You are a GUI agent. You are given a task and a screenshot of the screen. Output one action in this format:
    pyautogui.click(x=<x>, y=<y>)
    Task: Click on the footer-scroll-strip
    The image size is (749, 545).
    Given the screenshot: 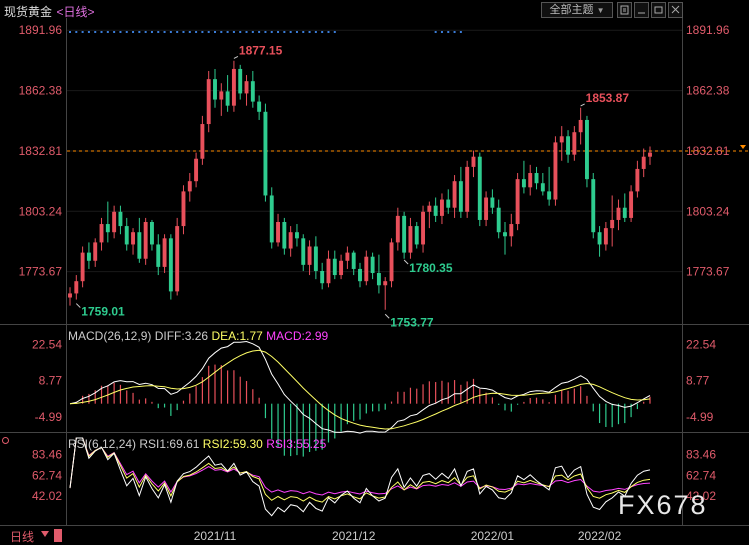 What is the action you would take?
    pyautogui.click(x=58, y=535)
    